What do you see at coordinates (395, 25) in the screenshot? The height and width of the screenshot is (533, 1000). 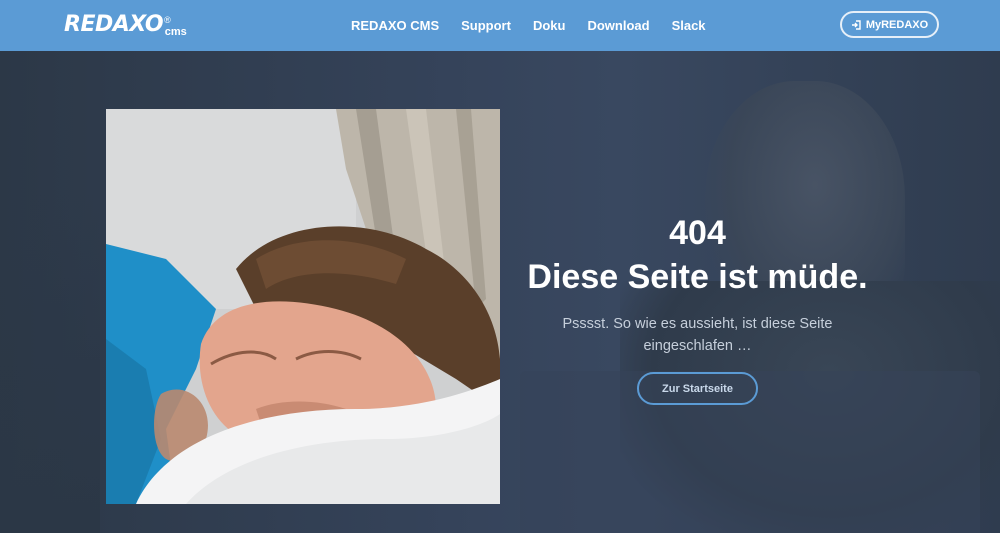 I see `nav-item-redaxo-cms: REDAXO CMS` at bounding box center [395, 25].